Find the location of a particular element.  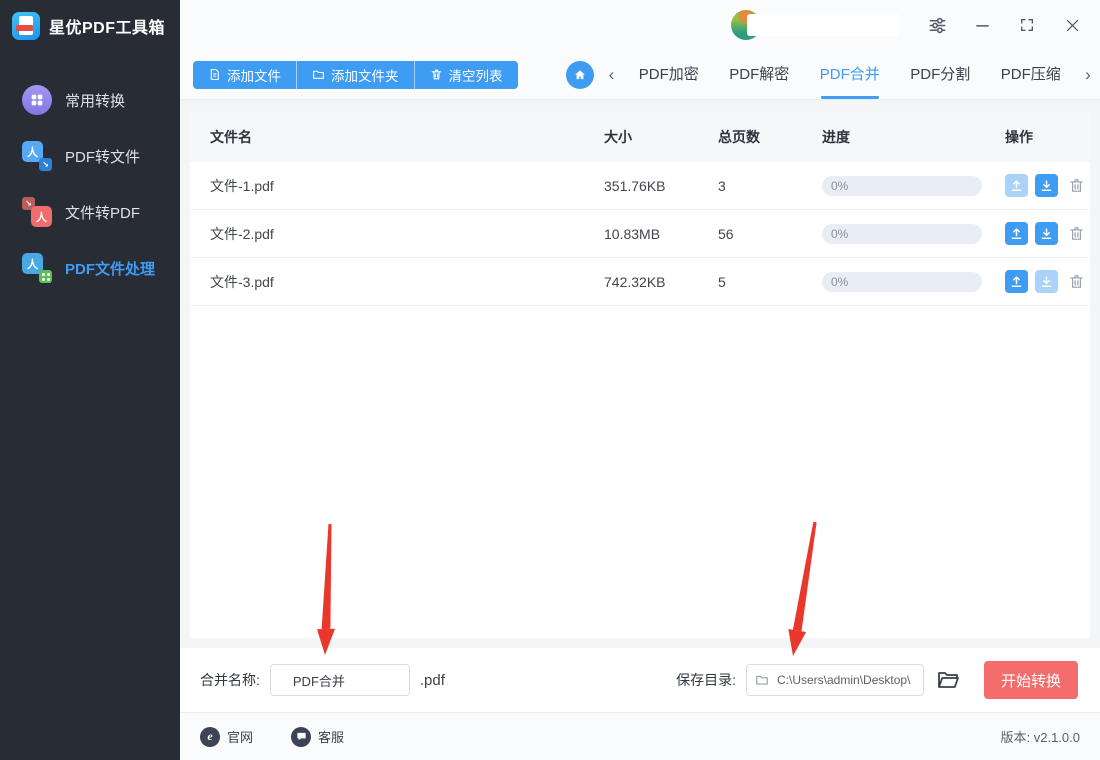

save-path-input is located at coordinates (845, 680).